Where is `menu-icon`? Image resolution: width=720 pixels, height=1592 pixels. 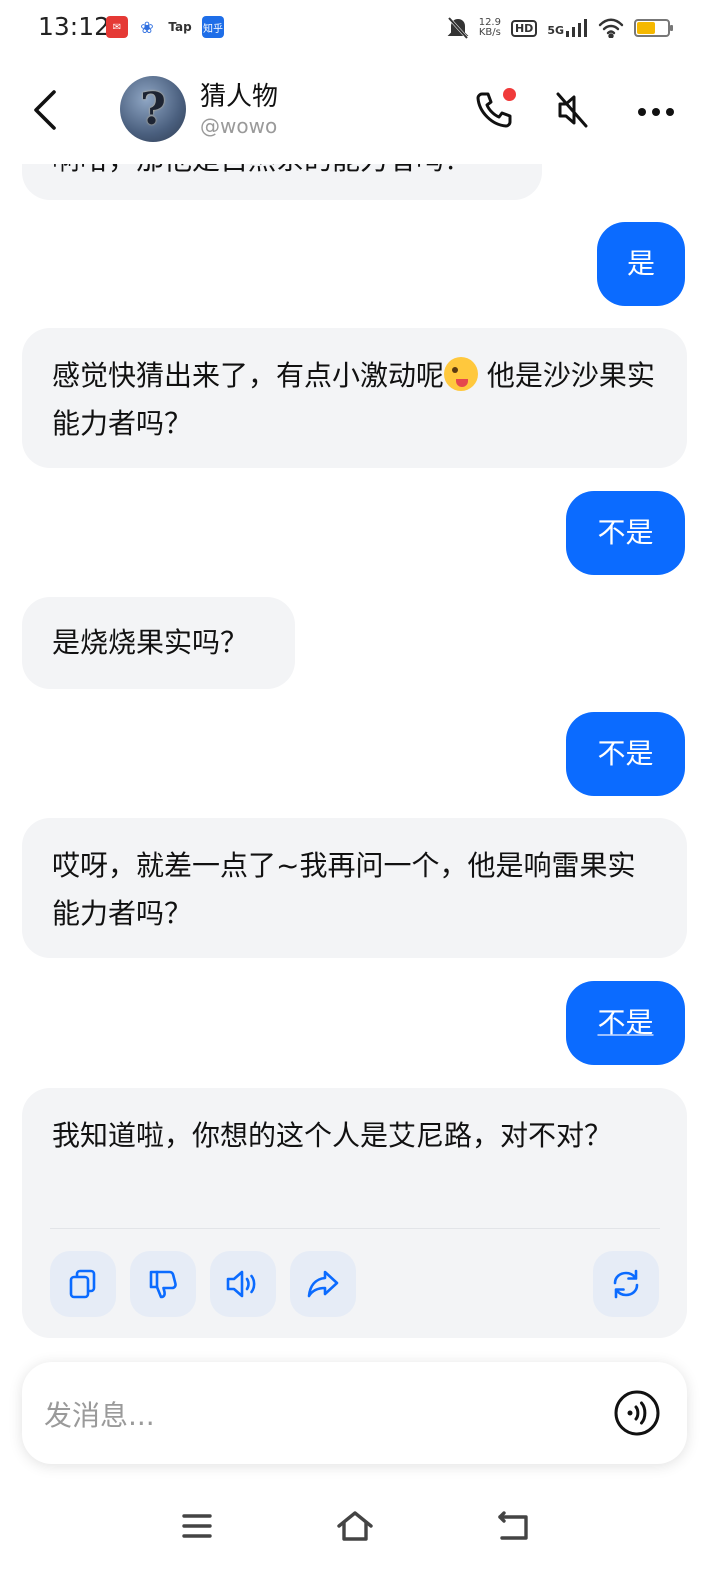 menu-icon is located at coordinates (197, 1526).